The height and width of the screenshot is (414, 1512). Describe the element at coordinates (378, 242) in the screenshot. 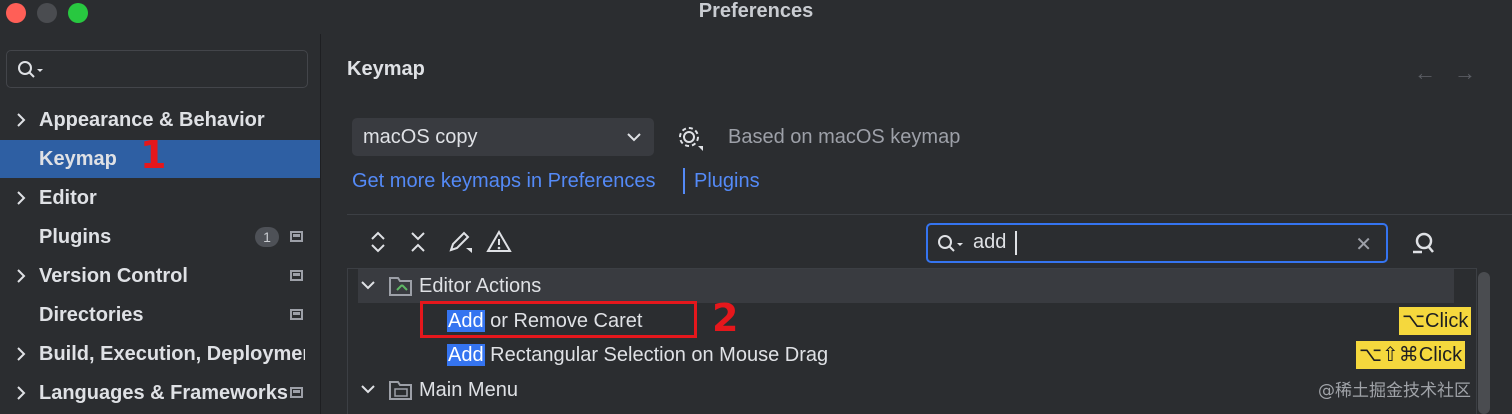

I see `expand-all-icon` at that location.